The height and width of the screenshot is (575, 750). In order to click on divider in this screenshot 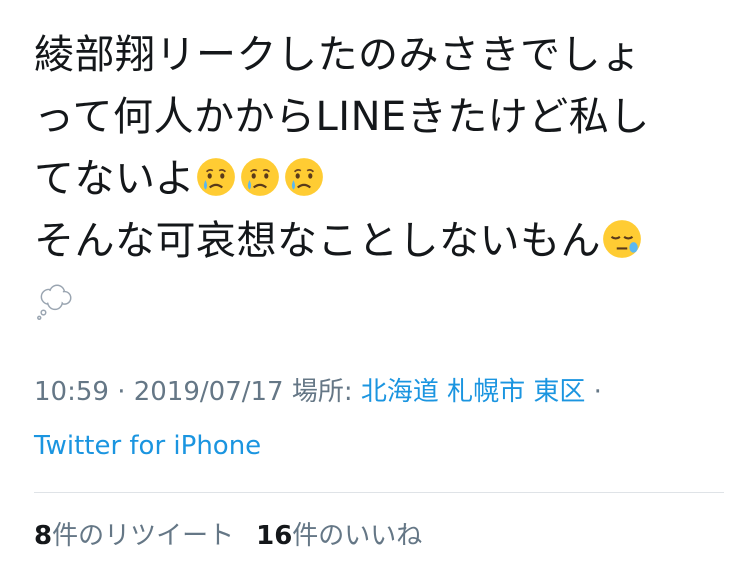, I will do `click(379, 492)`.